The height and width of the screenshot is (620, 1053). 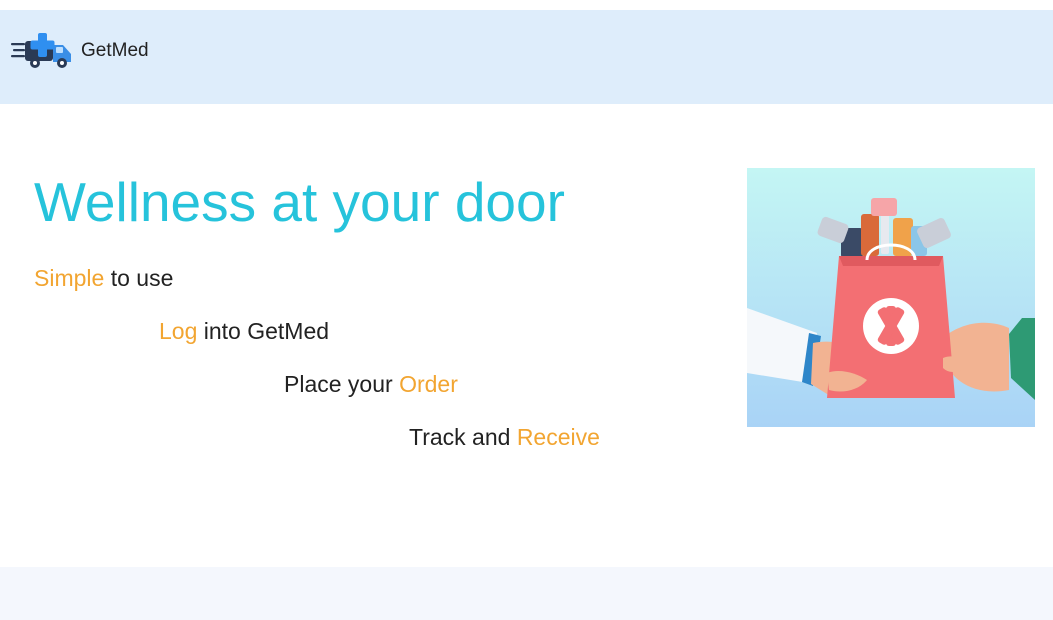 I want to click on step-log: Log into GetMed, so click(x=244, y=331).